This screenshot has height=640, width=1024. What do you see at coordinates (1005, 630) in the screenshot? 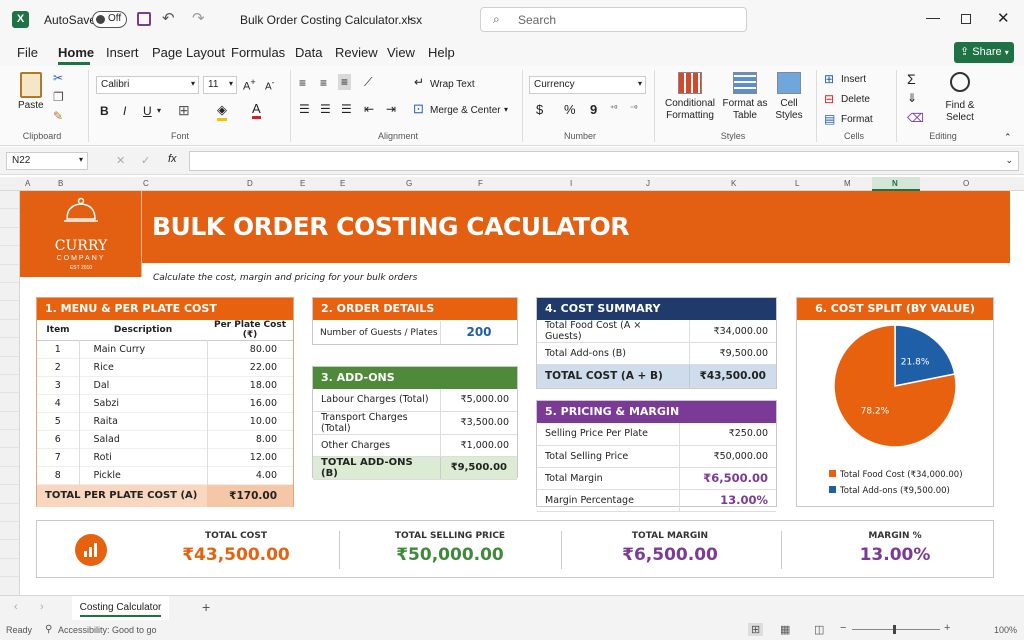
I see `zoom-level: 100%` at bounding box center [1005, 630].